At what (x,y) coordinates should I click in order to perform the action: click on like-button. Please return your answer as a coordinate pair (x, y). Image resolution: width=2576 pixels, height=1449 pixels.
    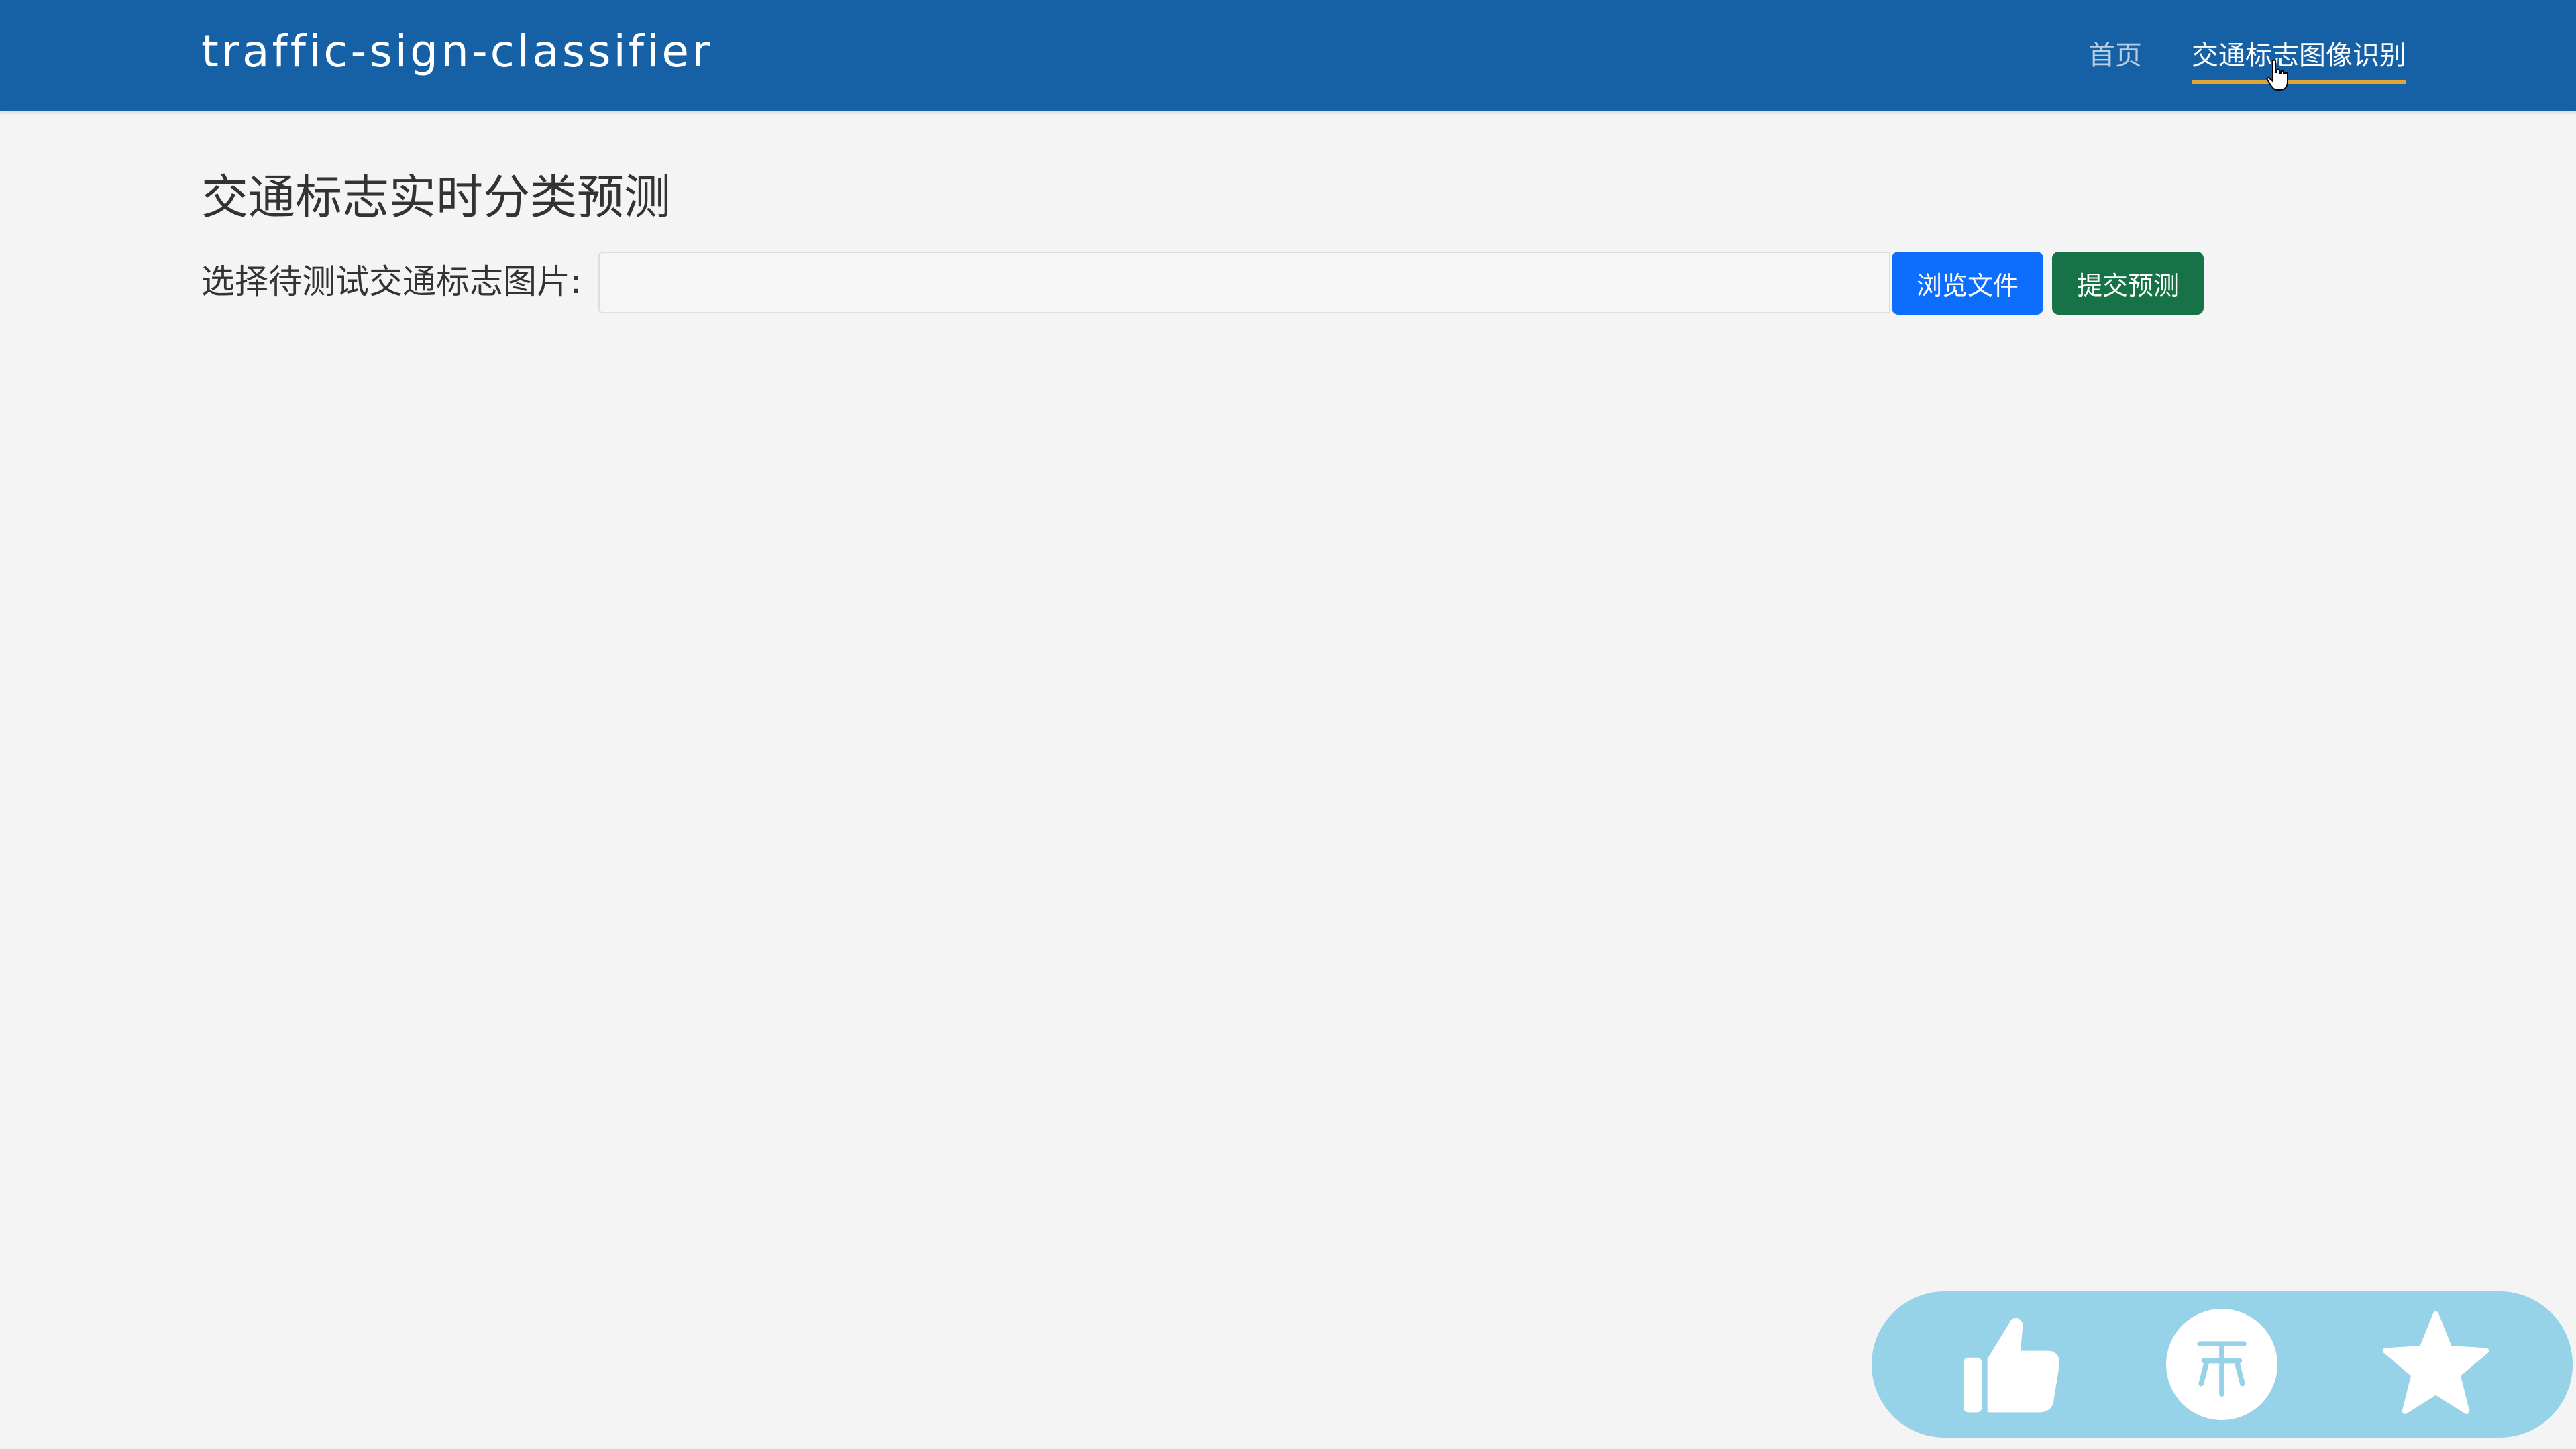
    Looking at the image, I should click on (2009, 1364).